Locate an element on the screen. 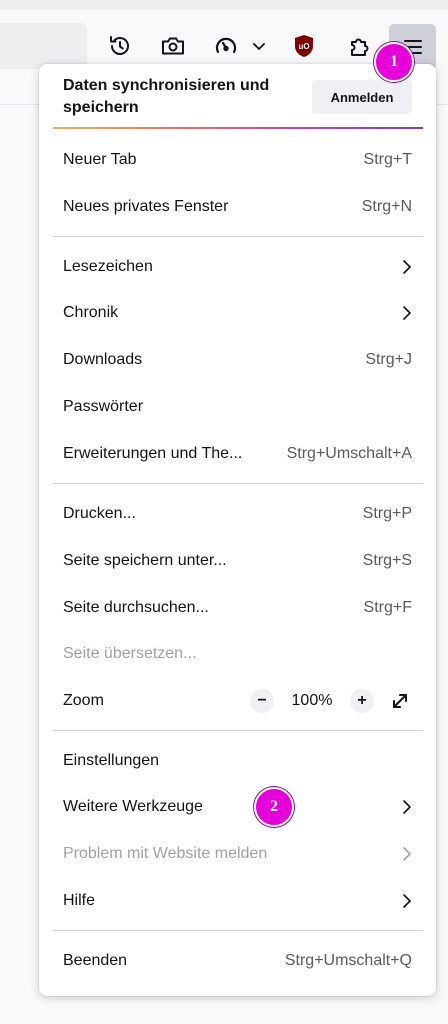  svg-text: uO is located at coordinates (303, 46).